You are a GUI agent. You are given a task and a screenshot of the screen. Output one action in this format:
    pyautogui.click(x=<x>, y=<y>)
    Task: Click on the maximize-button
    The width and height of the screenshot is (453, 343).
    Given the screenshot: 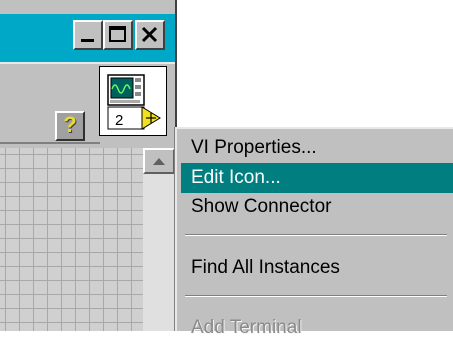 What is the action you would take?
    pyautogui.click(x=118, y=35)
    